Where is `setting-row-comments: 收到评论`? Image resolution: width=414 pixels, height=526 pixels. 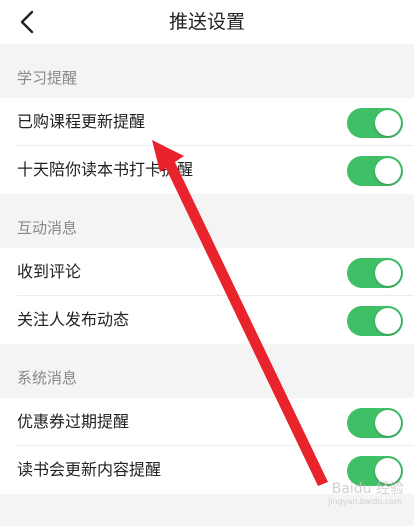
setting-row-comments: 收到评论 is located at coordinates (207, 272).